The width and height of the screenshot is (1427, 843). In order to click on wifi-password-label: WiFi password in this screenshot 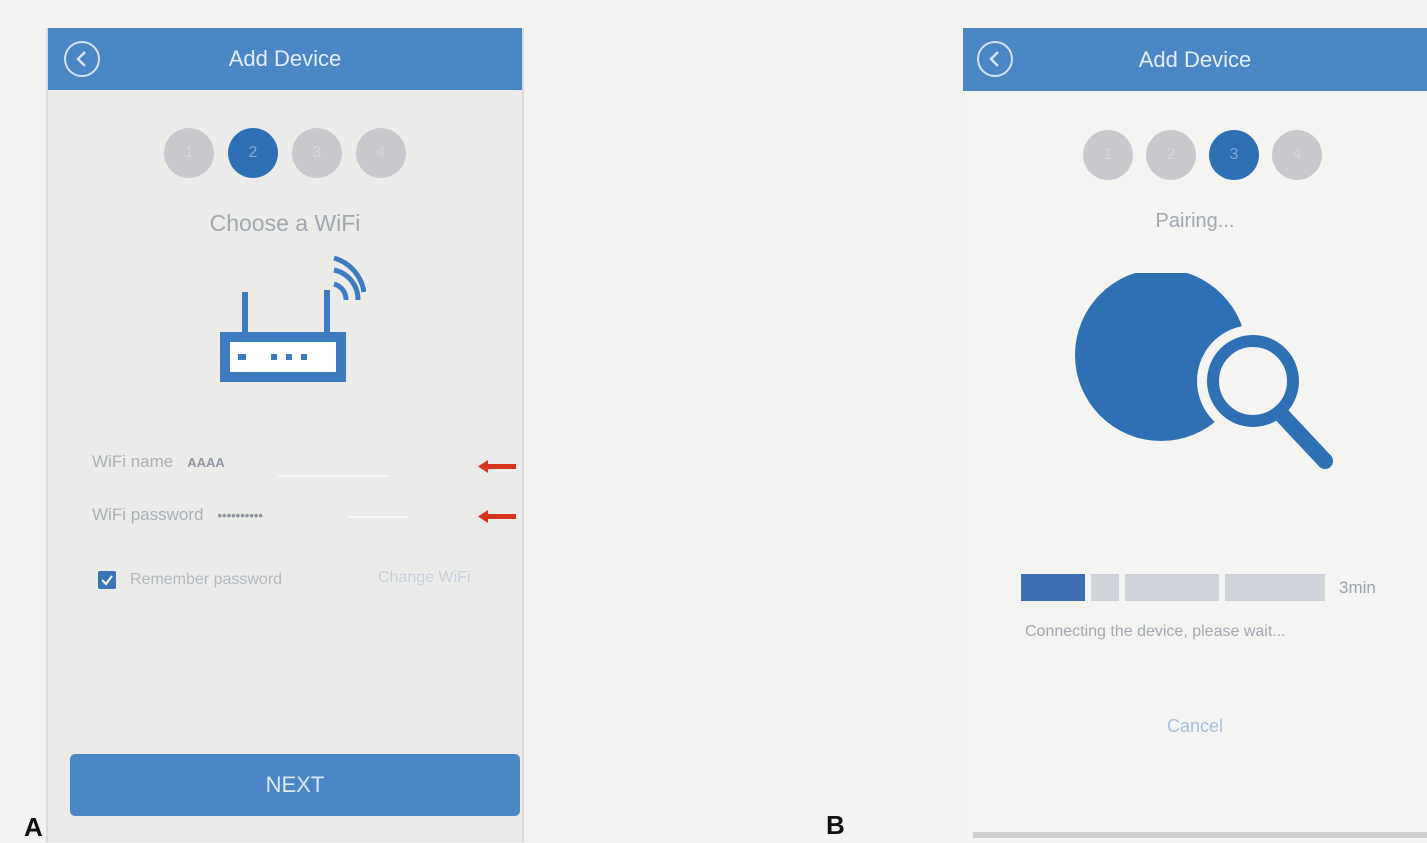, I will do `click(148, 514)`.